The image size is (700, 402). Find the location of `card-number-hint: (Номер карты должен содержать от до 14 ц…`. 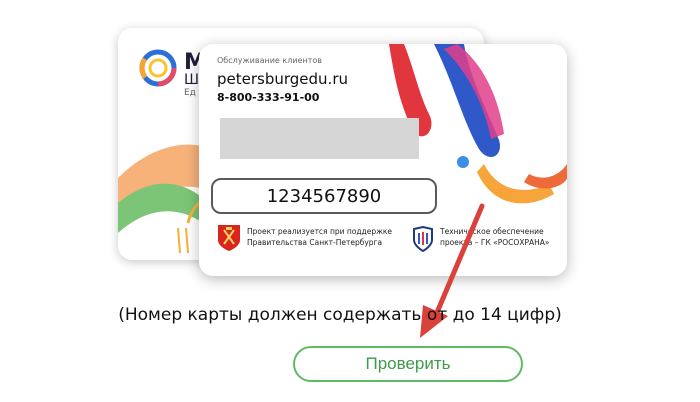

card-number-hint: (Номер карты должен содержать от до 14 ц… is located at coordinates (340, 315).